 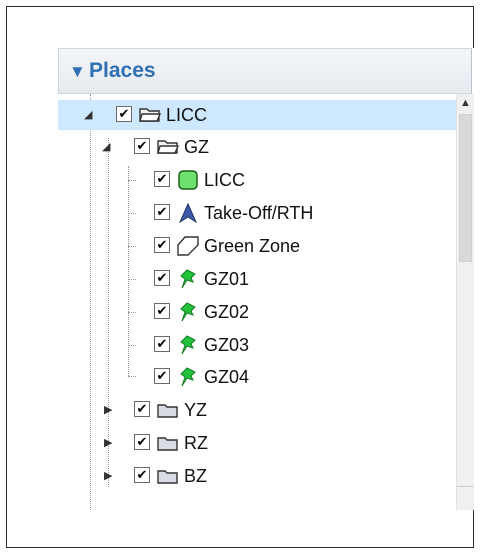 What do you see at coordinates (142, 442) in the screenshot?
I see `checkbox-rz: ✔` at bounding box center [142, 442].